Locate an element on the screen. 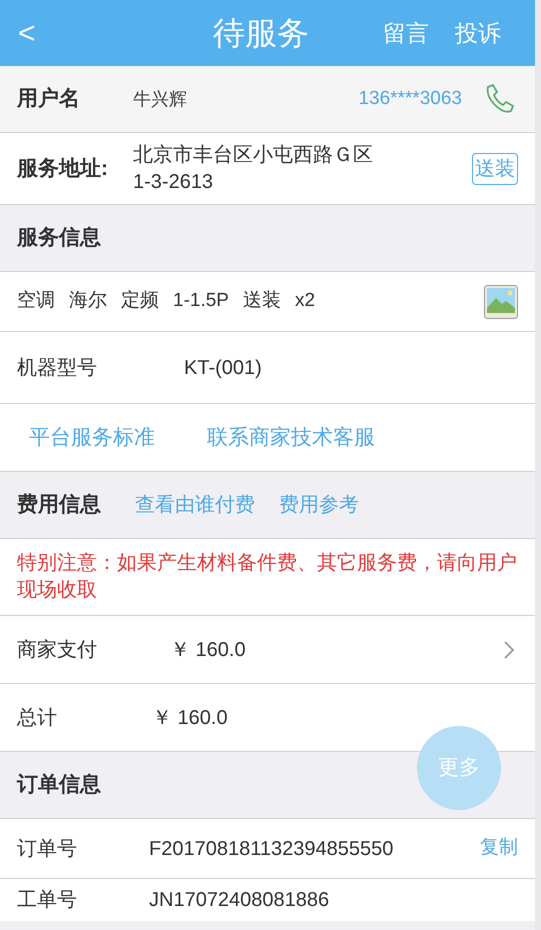 The image size is (541, 930). field-label: 总计 is located at coordinates (37, 718).